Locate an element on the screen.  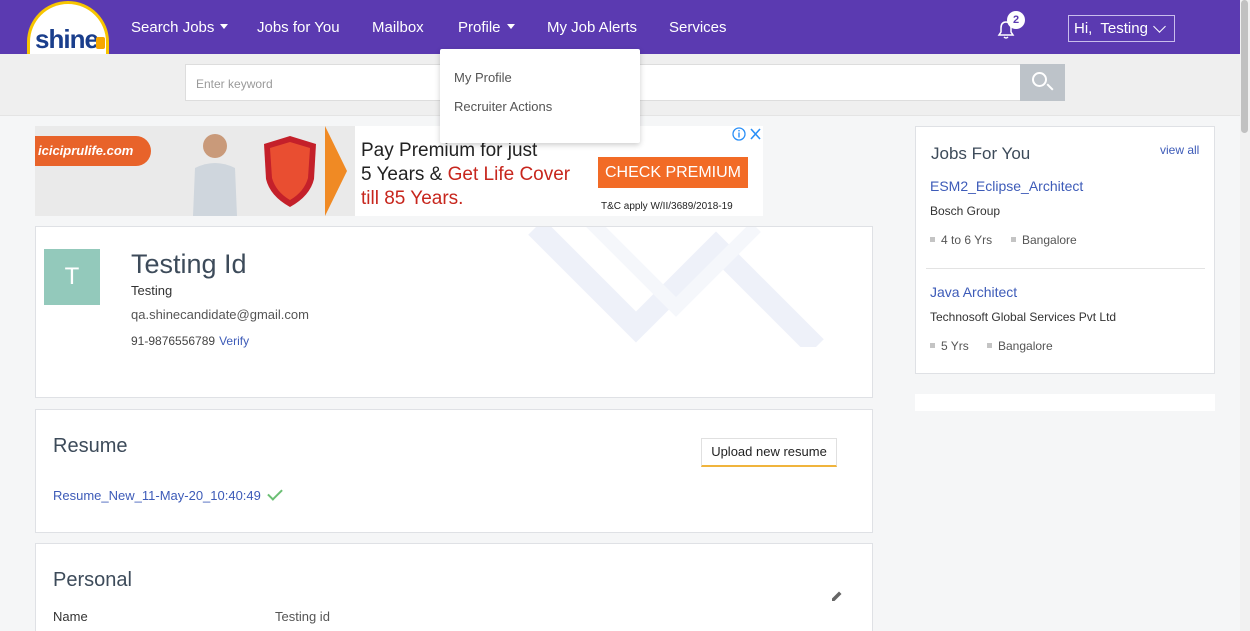
nav-jobs-for-you: Jobs for You is located at coordinates (298, 27).